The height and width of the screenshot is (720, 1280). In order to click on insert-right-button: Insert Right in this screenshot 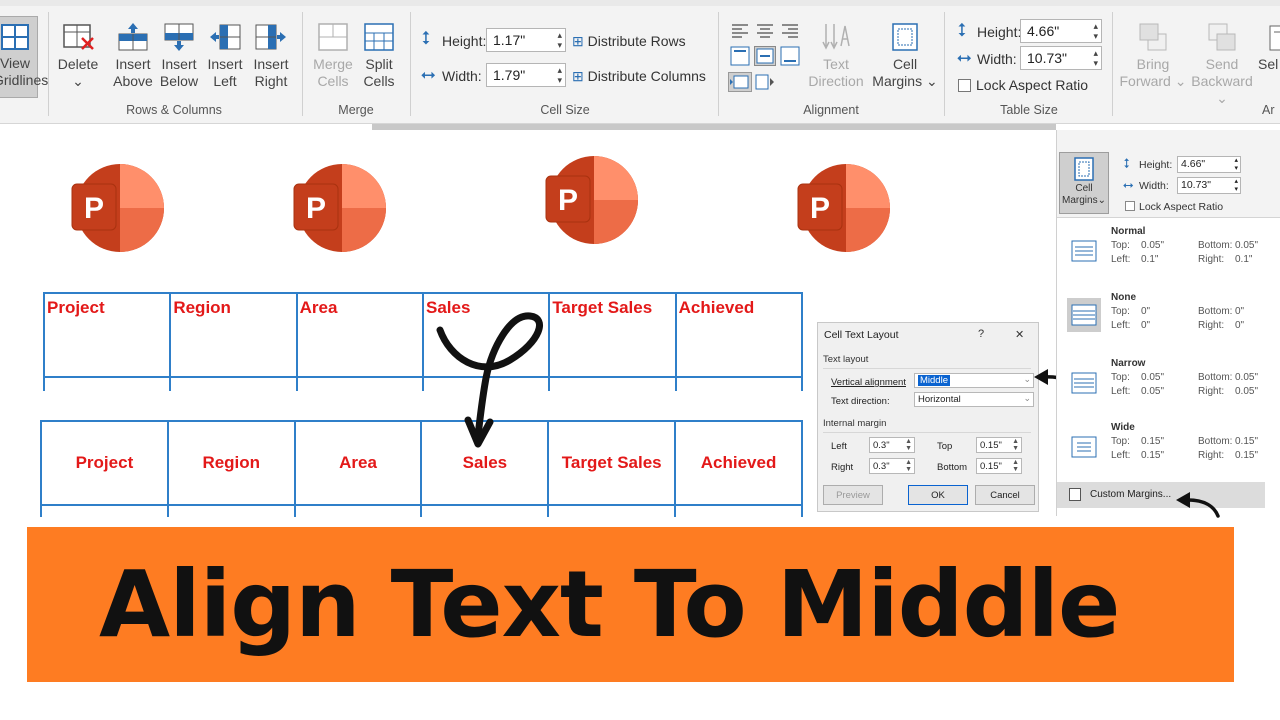, I will do `click(271, 56)`.